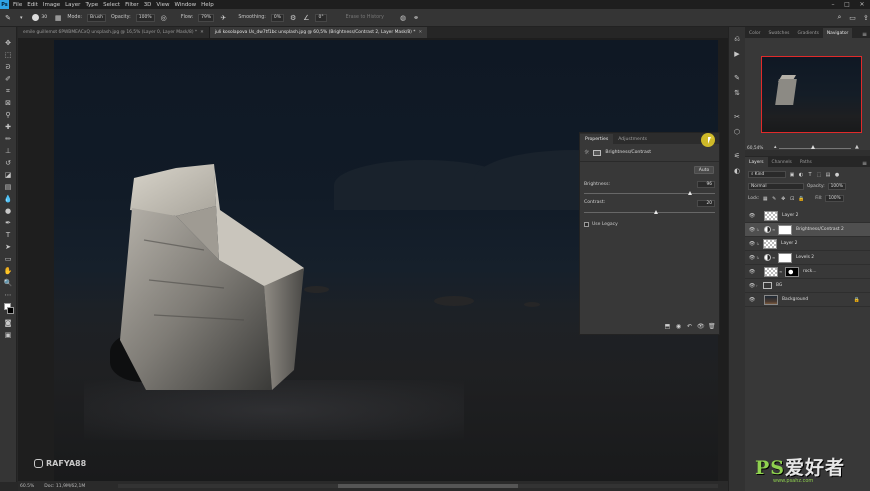 The image size is (870, 491). What do you see at coordinates (767, 174) in the screenshot?
I see `layer-kind-filter: ⌕ Kind` at bounding box center [767, 174].